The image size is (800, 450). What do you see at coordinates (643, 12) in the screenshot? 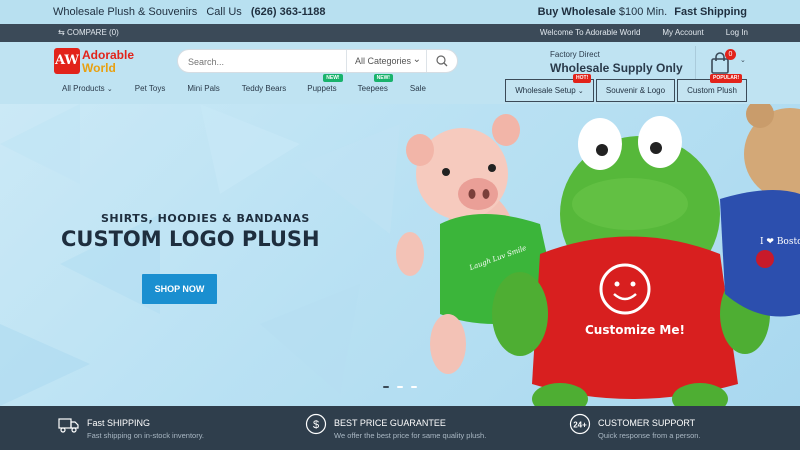
I see `minimum-order: $100 Min.` at bounding box center [643, 12].